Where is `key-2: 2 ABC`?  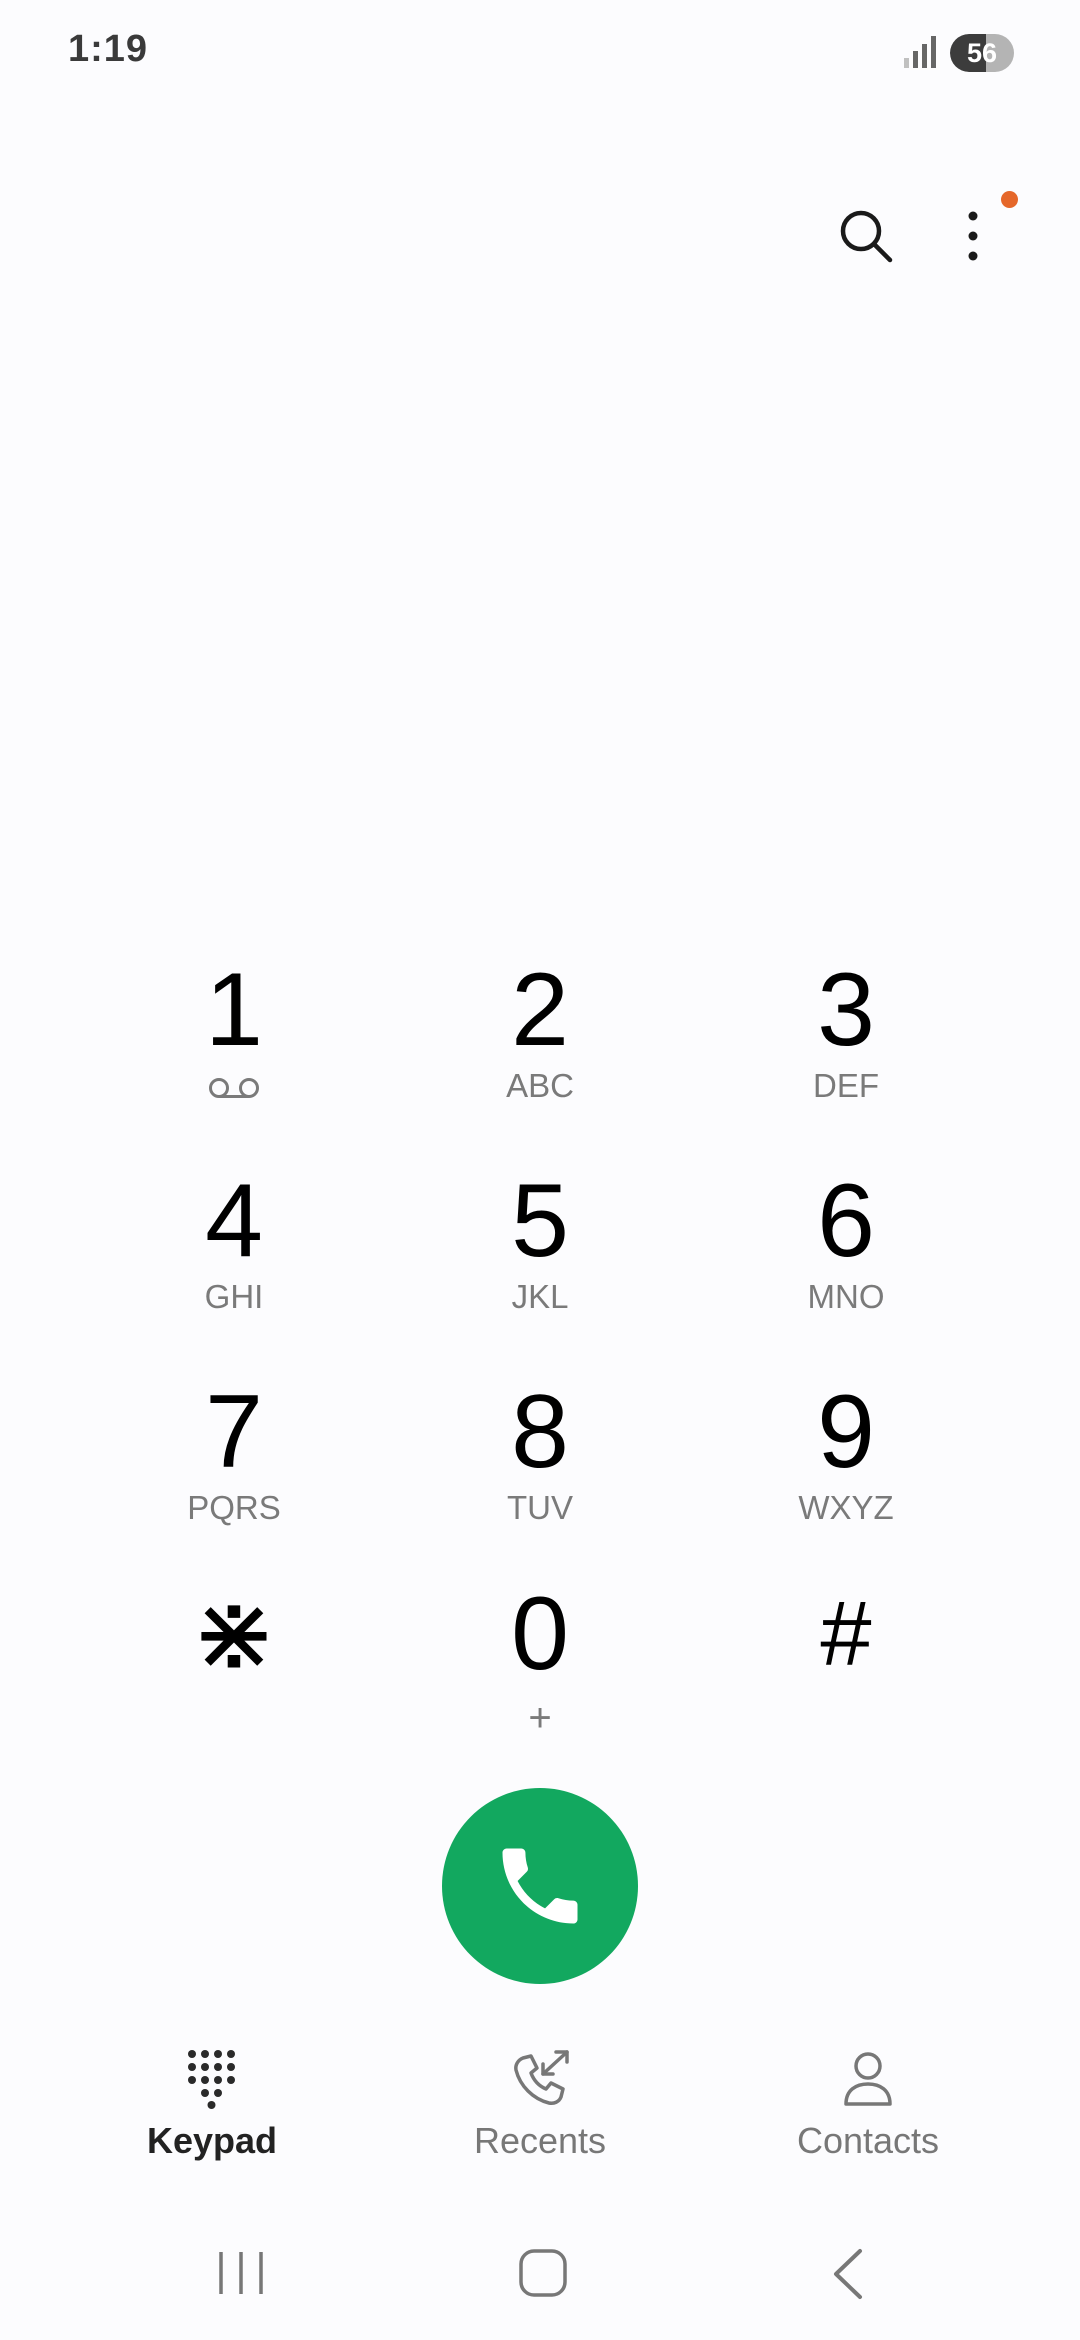 key-2: 2 ABC is located at coordinates (540, 1053).